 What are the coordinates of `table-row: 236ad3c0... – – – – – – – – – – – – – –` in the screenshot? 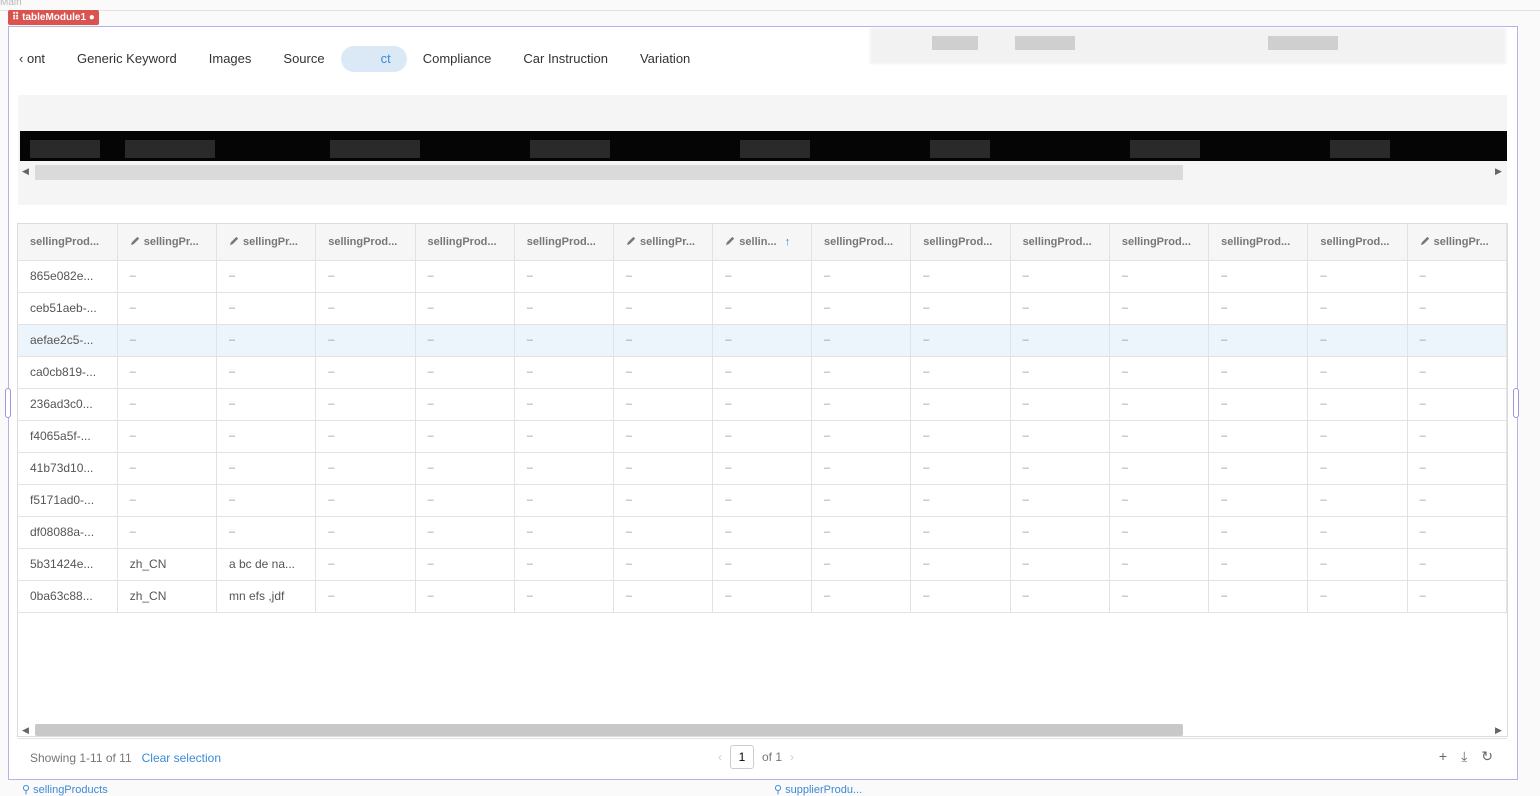 It's located at (762, 404).